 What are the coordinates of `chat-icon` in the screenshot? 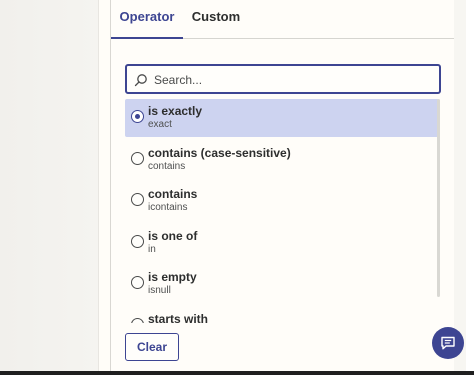 It's located at (448, 343).